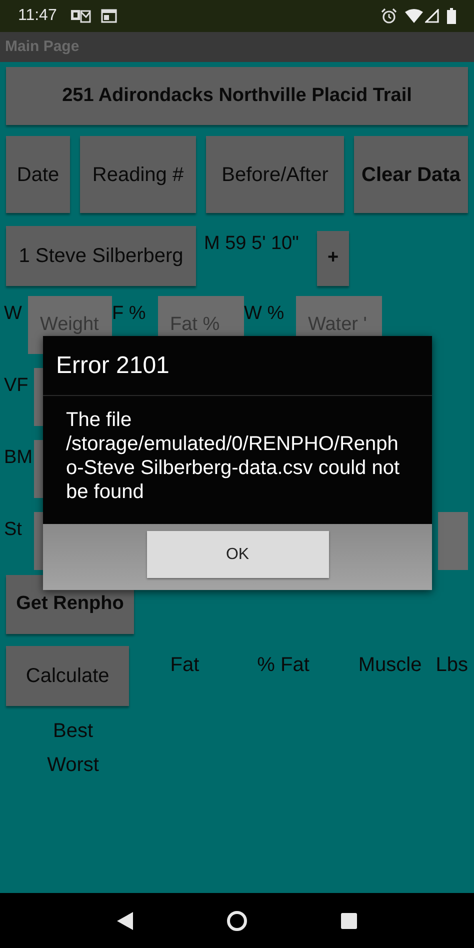 The width and height of the screenshot is (474, 948). I want to click on toolbar-button: Date, so click(38, 174).